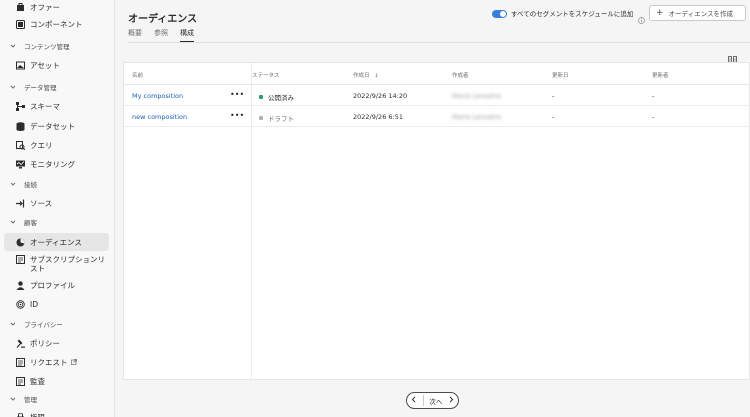  What do you see at coordinates (20, 24) in the screenshot?
I see `component-icon` at bounding box center [20, 24].